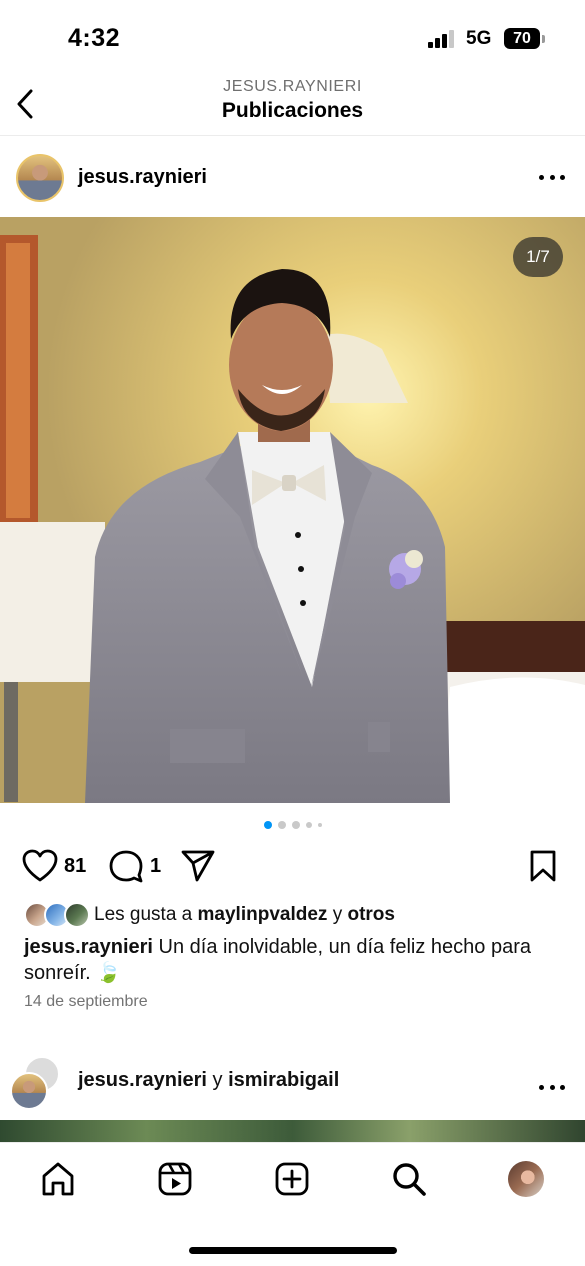 The height and width of the screenshot is (1266, 585). I want to click on post-date: 14 de septiembre, so click(86, 1001).